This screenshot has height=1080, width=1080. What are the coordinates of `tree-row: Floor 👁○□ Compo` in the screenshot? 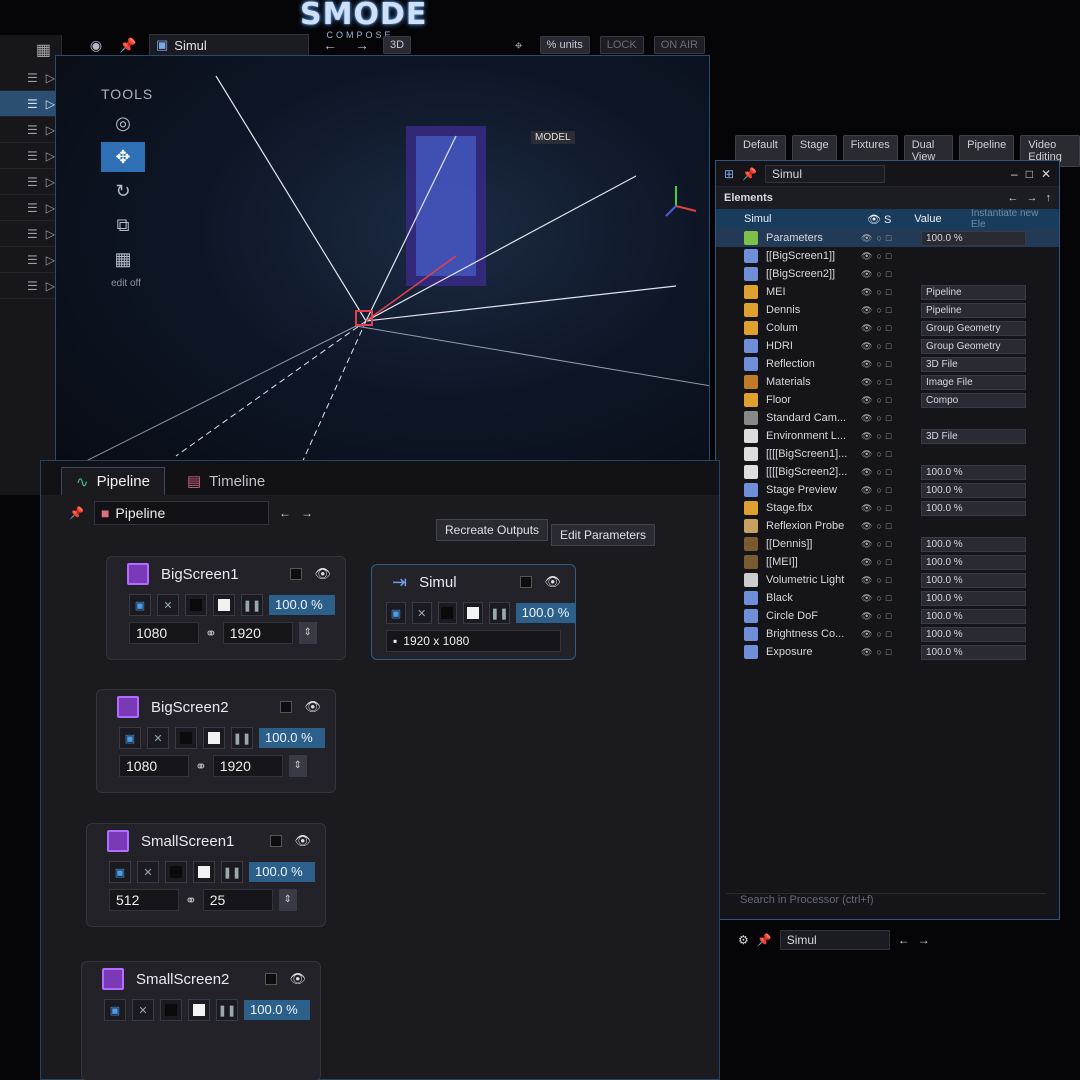 It's located at (887, 400).